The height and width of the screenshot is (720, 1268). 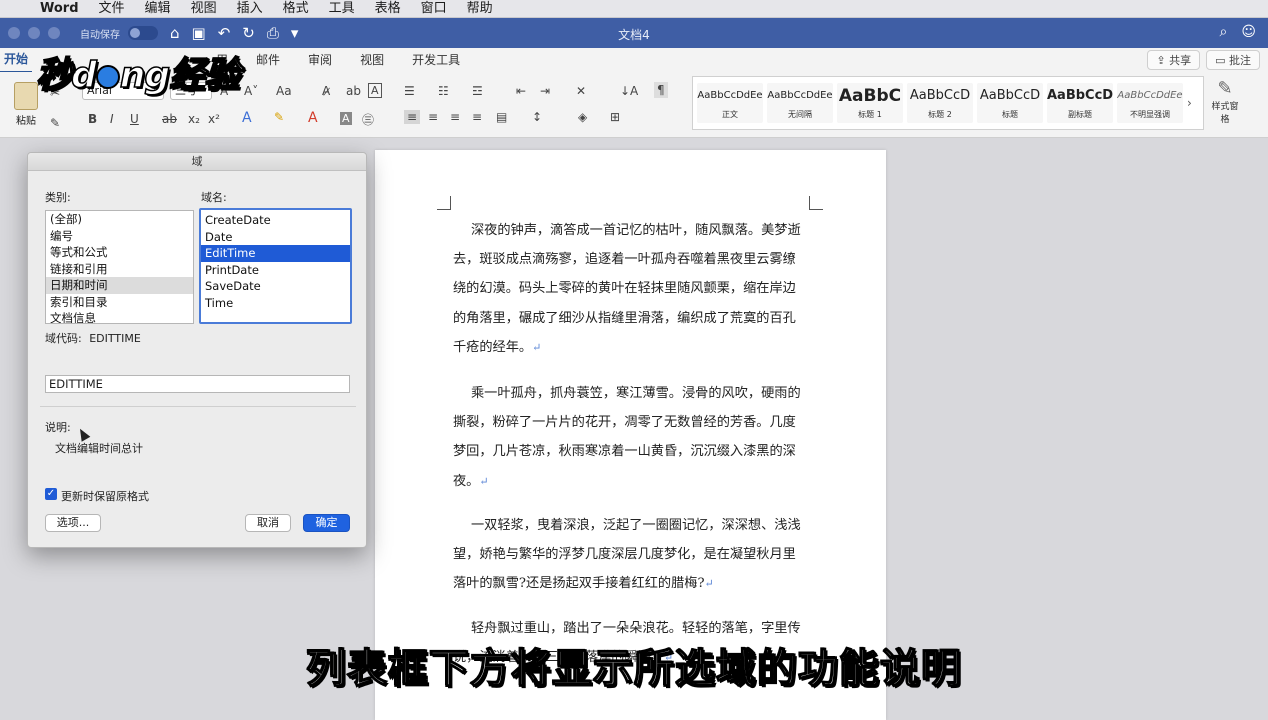 What do you see at coordinates (92, 119) in the screenshot?
I see `bold-icon: B` at bounding box center [92, 119].